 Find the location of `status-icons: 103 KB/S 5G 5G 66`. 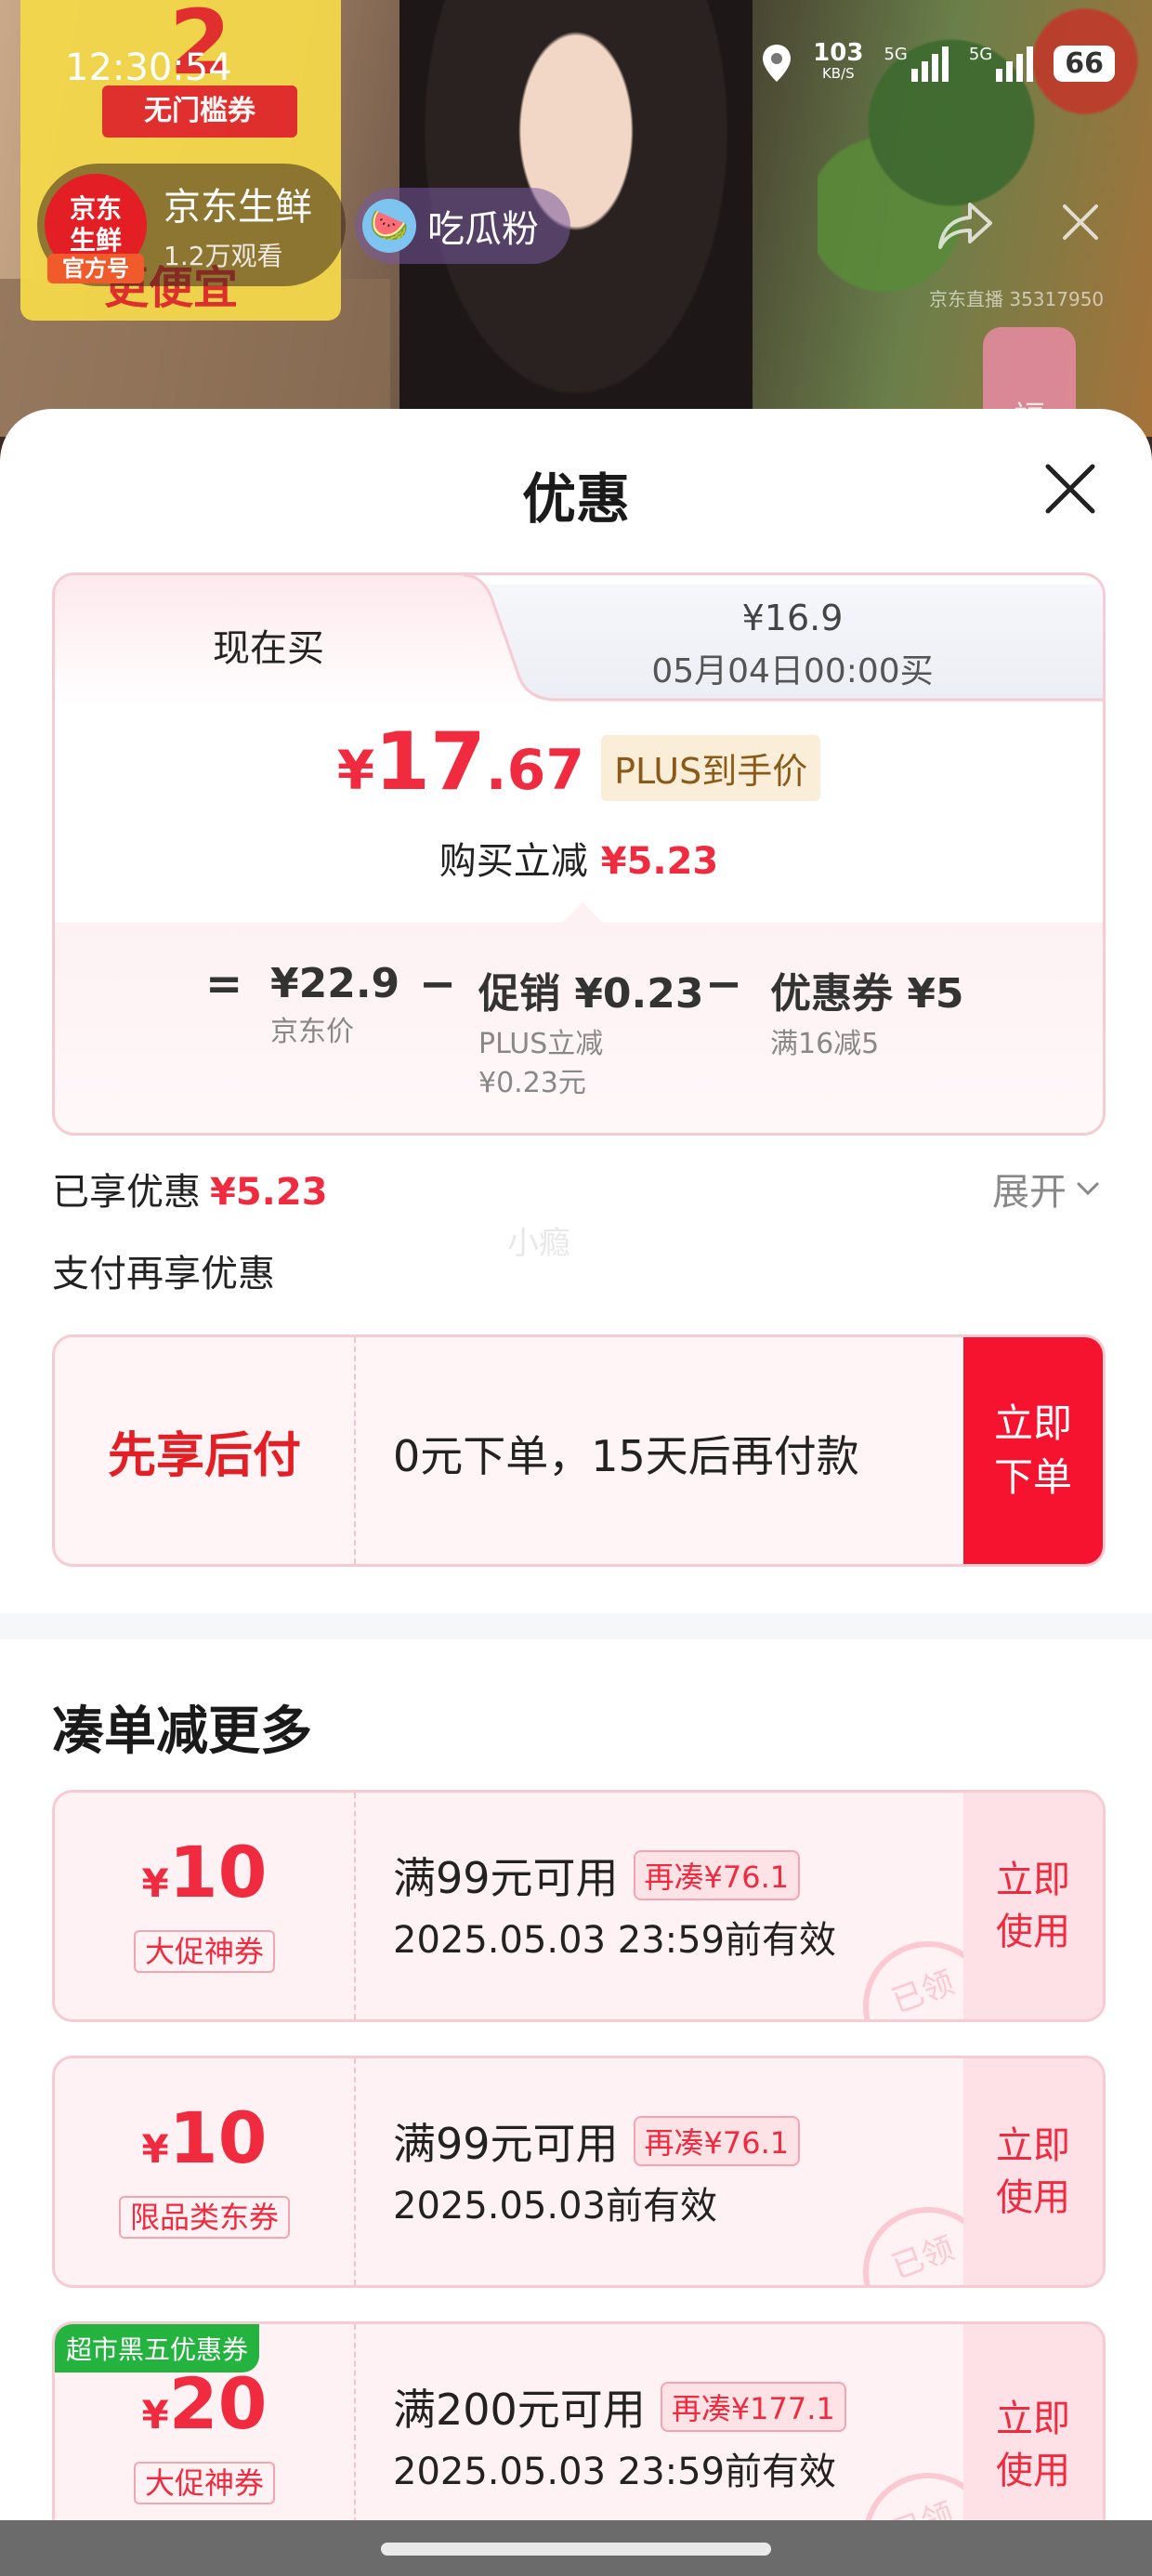

status-icons: 103 KB/S 5G 5G 66 is located at coordinates (938, 61).